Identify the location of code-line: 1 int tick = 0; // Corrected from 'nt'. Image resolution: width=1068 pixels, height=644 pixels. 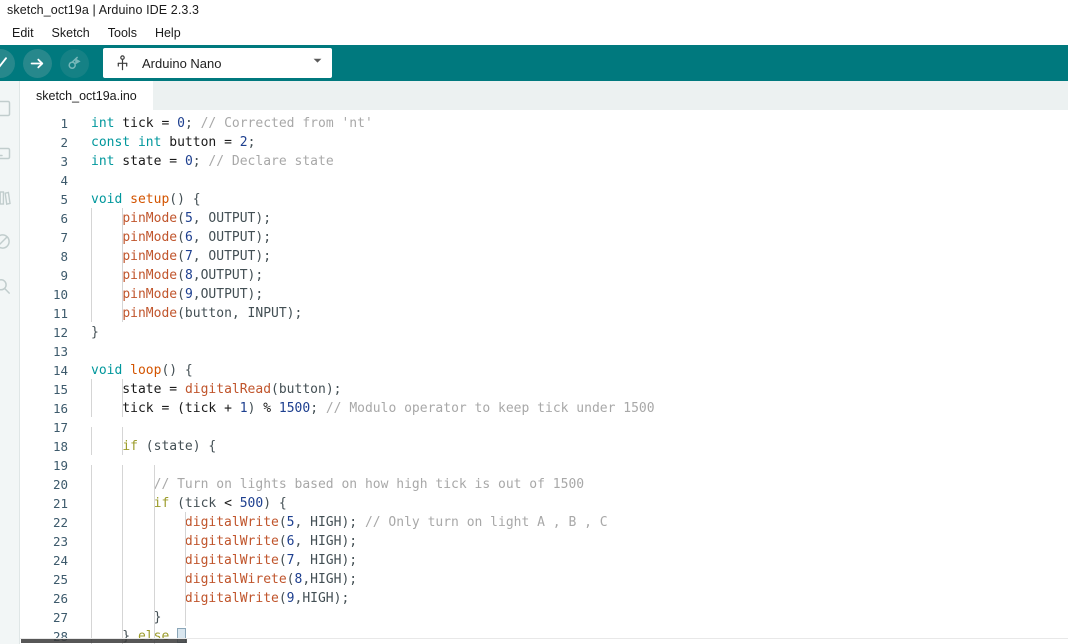
(544, 123).